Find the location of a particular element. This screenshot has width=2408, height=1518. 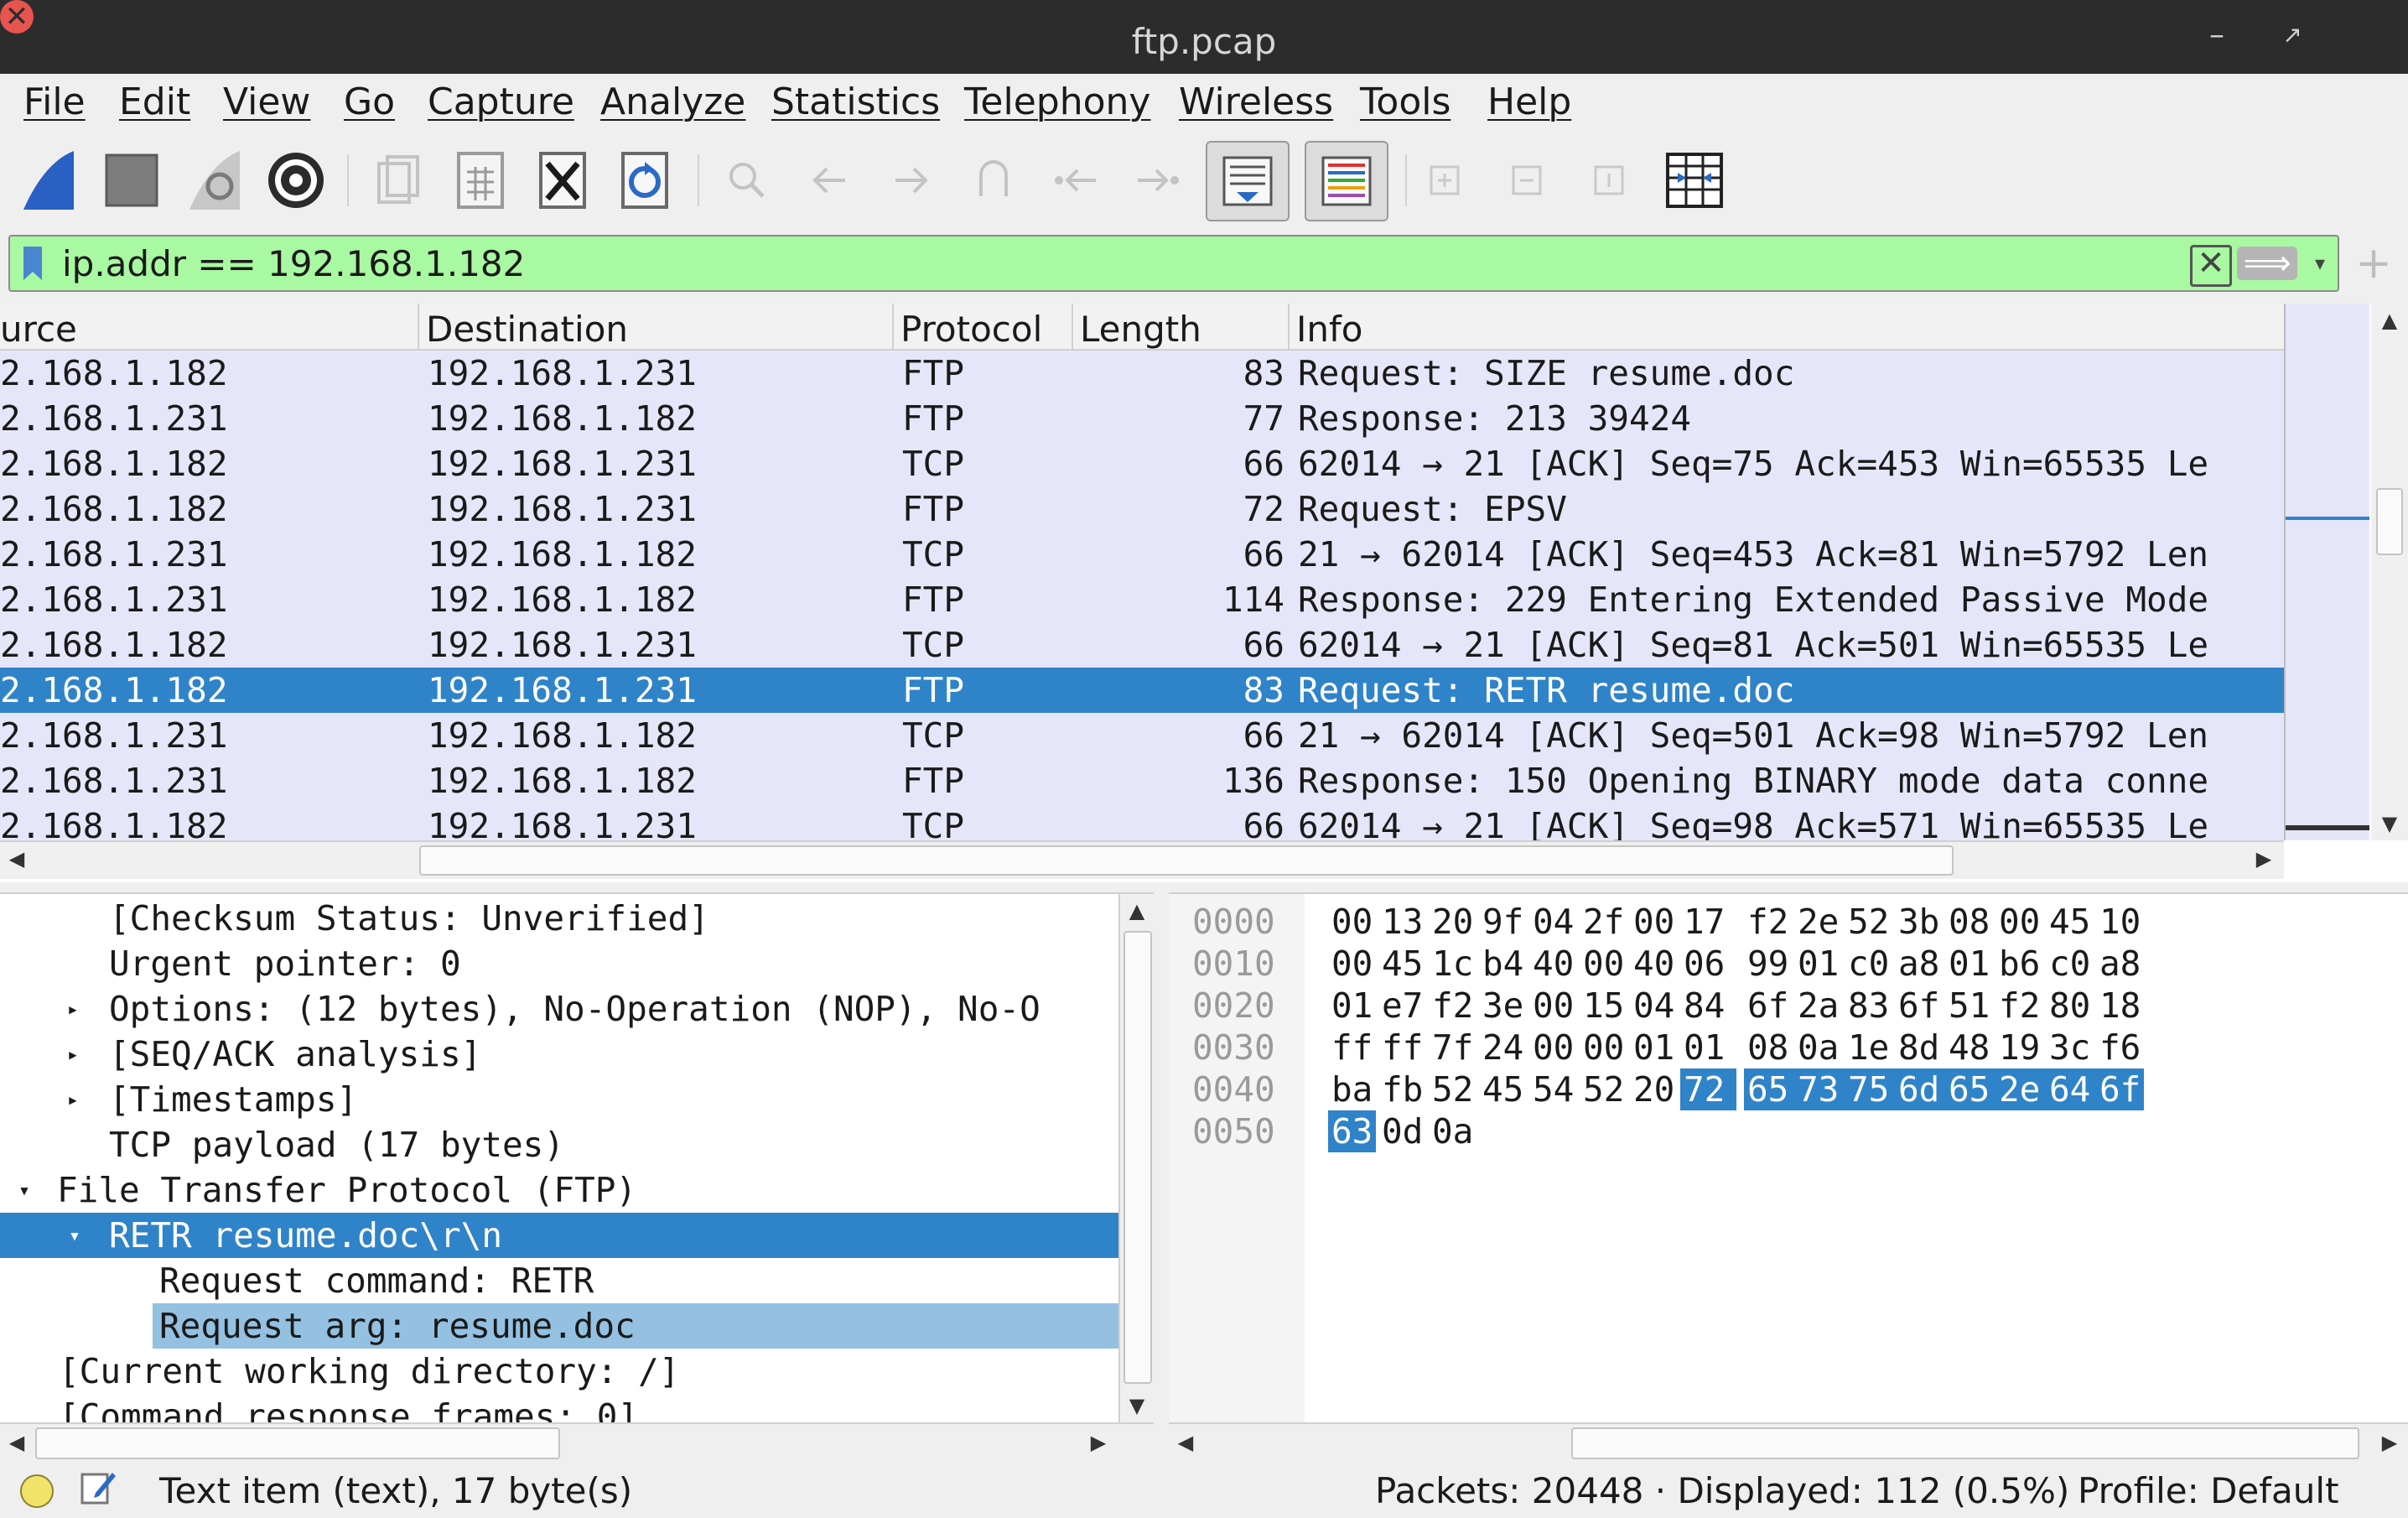

last-packet-icon is located at coordinates (1158, 180).